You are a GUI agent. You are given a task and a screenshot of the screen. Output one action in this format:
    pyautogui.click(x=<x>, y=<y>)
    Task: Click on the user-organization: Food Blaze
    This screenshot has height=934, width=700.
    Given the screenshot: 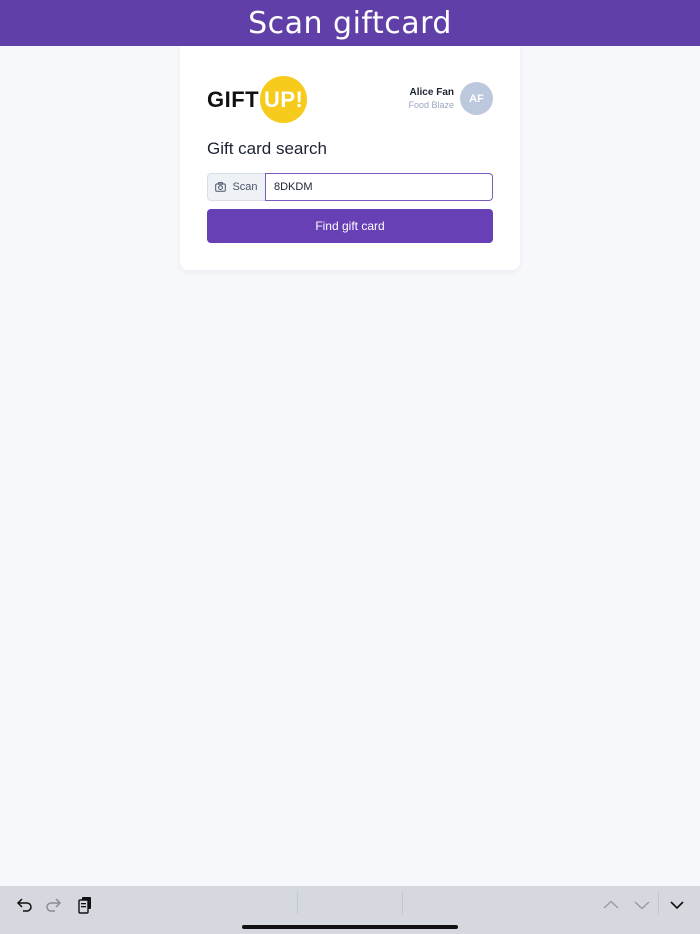 What is the action you would take?
    pyautogui.click(x=431, y=105)
    